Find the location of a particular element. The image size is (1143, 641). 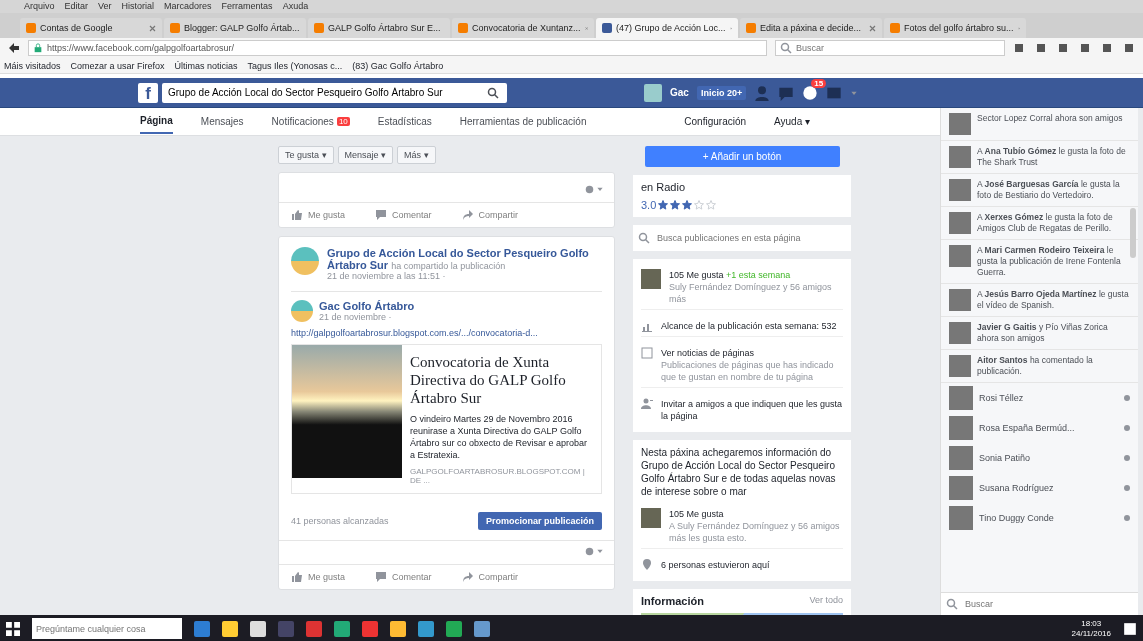

ticker-story: A Ana Tubío Gómez le gusta la foto de The Shark Trust is located at coordinates (1053, 157).